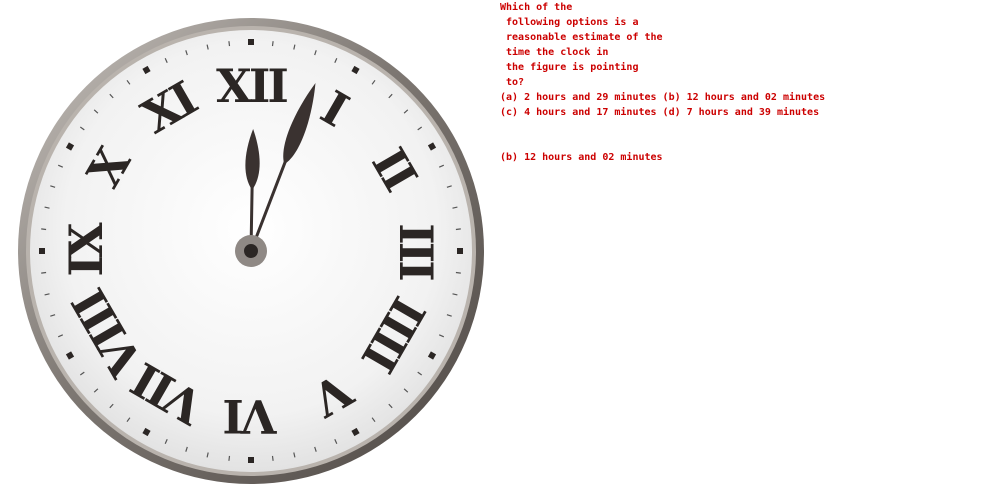 The width and height of the screenshot is (1000, 498). What do you see at coordinates (251, 416) in the screenshot?
I see `numeral-vi: VI` at bounding box center [251, 416].